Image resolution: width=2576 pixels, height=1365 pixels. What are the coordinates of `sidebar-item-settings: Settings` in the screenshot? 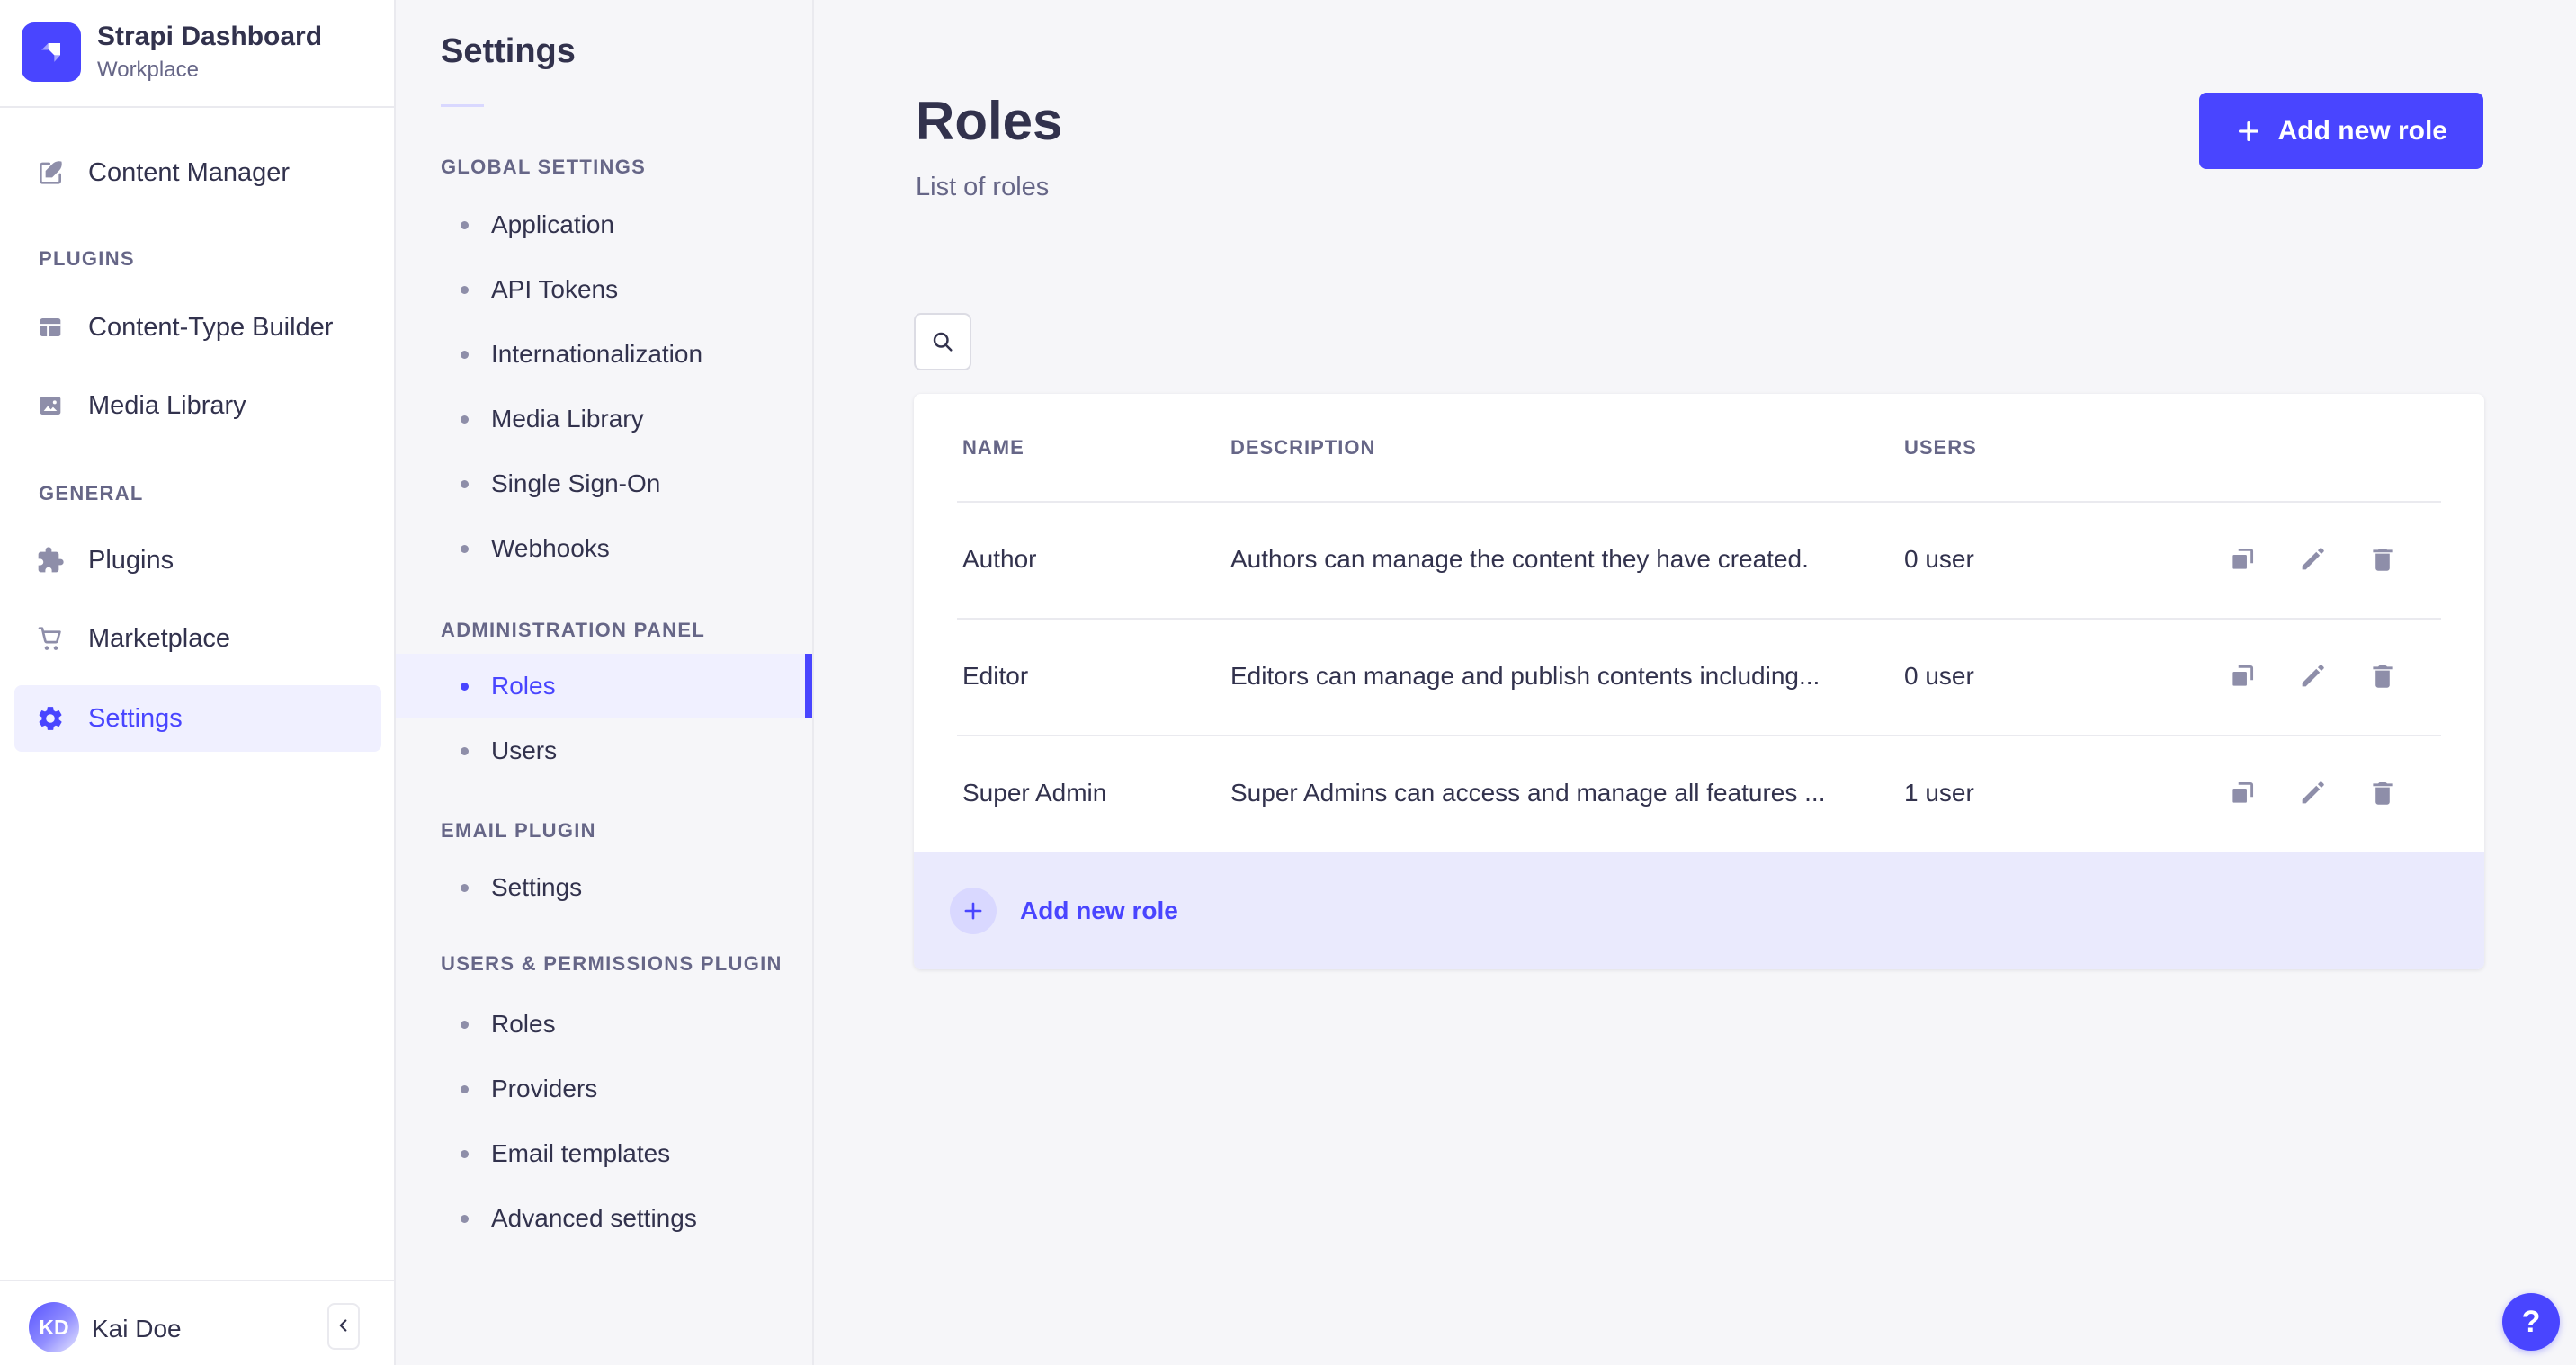 It's located at (197, 719).